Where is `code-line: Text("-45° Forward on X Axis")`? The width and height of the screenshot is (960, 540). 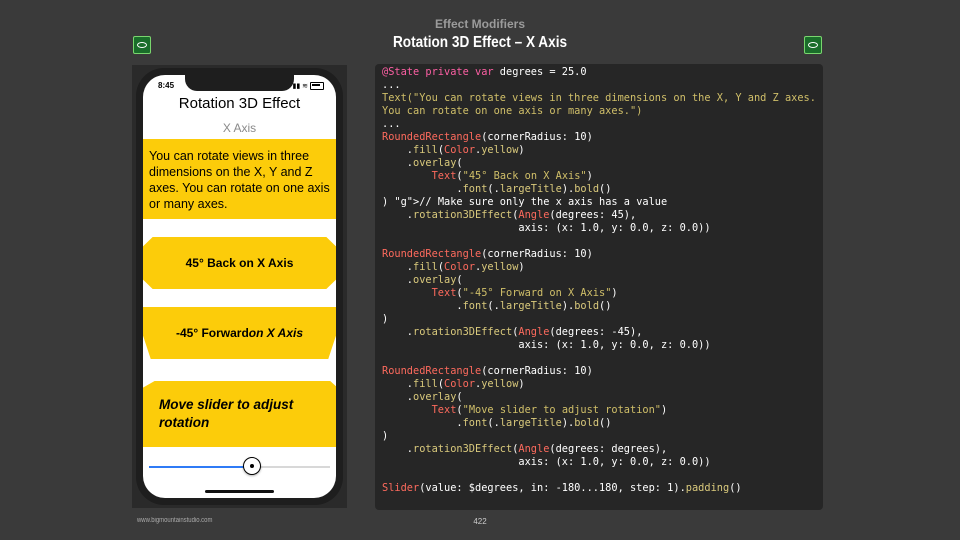
code-line: Text("-45° Forward on X Axis") is located at coordinates (524, 293).